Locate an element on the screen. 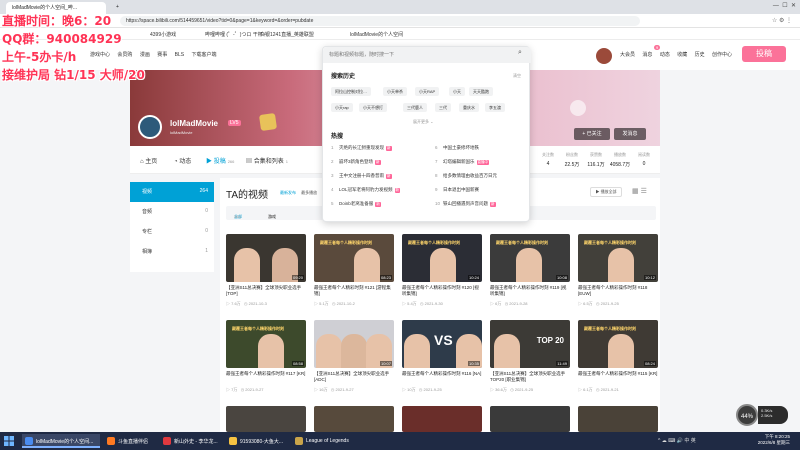 This screenshot has width=800, height=450. hot-search-item: 5 Doinb老窝准备服新 is located at coordinates (381, 204).